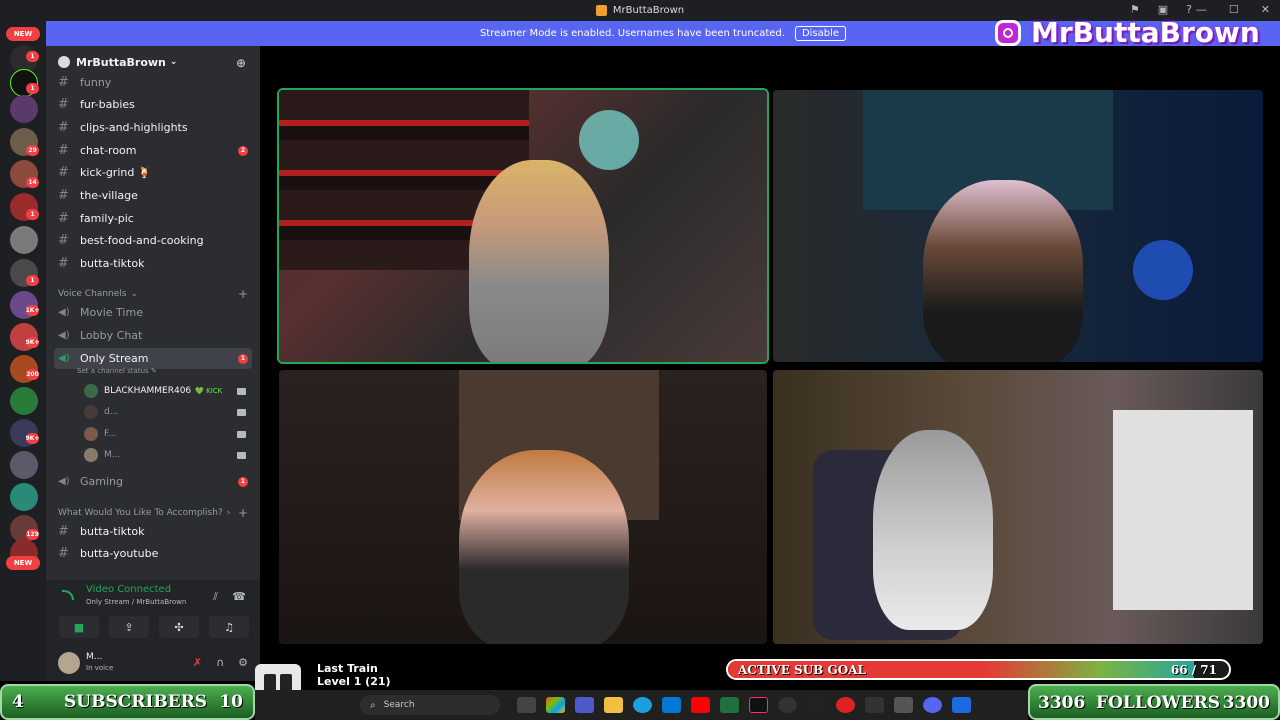  Describe the element at coordinates (1234, 9) in the screenshot. I see `maximize-button: ☐` at that location.